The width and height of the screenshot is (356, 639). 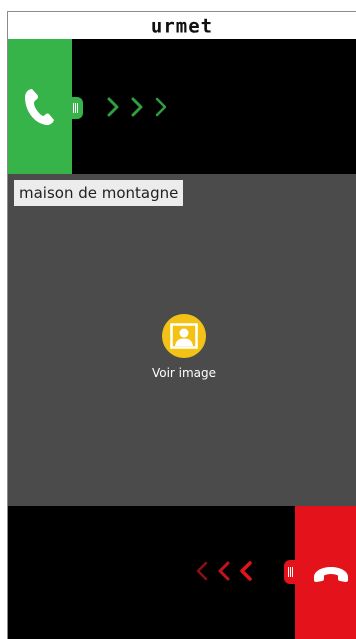 What do you see at coordinates (184, 373) in the screenshot?
I see `view-image-label: Voir image` at bounding box center [184, 373].